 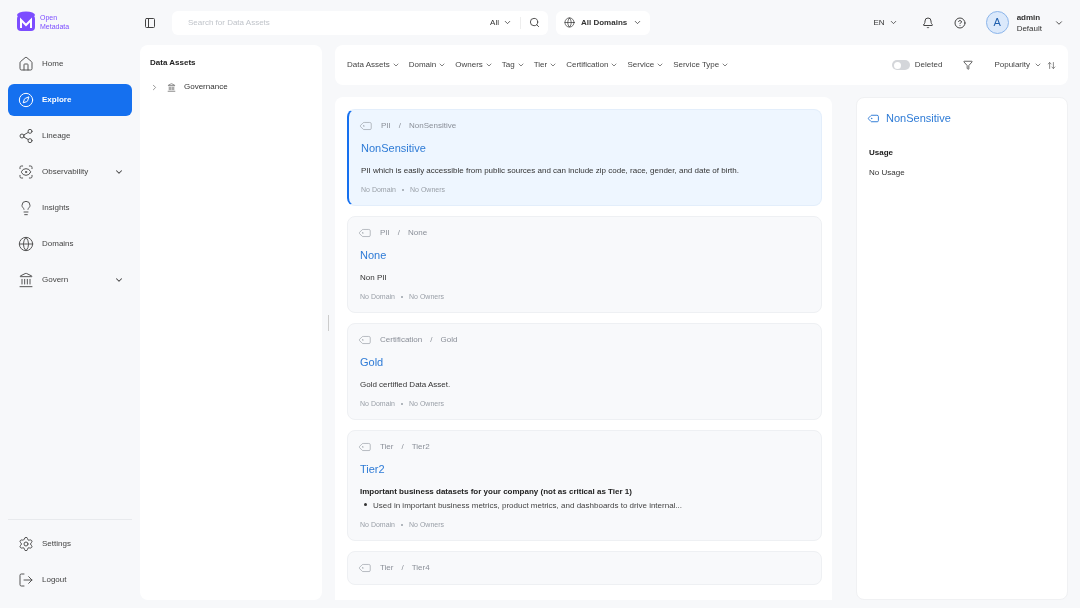 What do you see at coordinates (1018, 65) in the screenshot?
I see `sort-dropdown: Popularity` at bounding box center [1018, 65].